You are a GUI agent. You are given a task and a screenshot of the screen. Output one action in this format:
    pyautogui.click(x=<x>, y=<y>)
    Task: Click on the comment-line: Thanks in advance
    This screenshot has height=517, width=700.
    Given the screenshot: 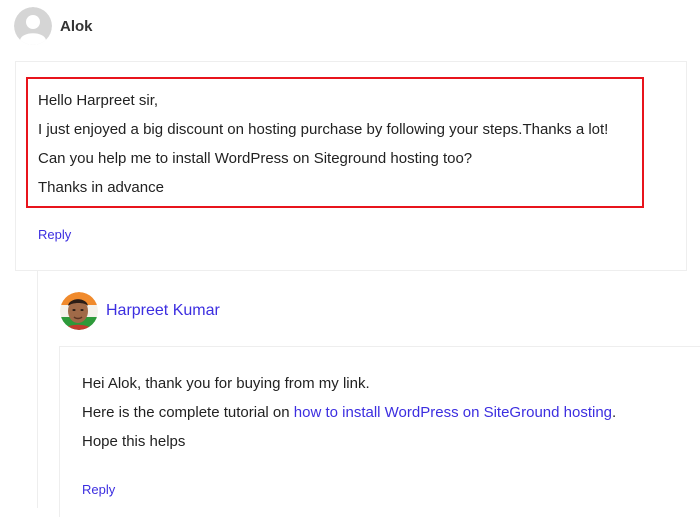 What is the action you would take?
    pyautogui.click(x=101, y=187)
    